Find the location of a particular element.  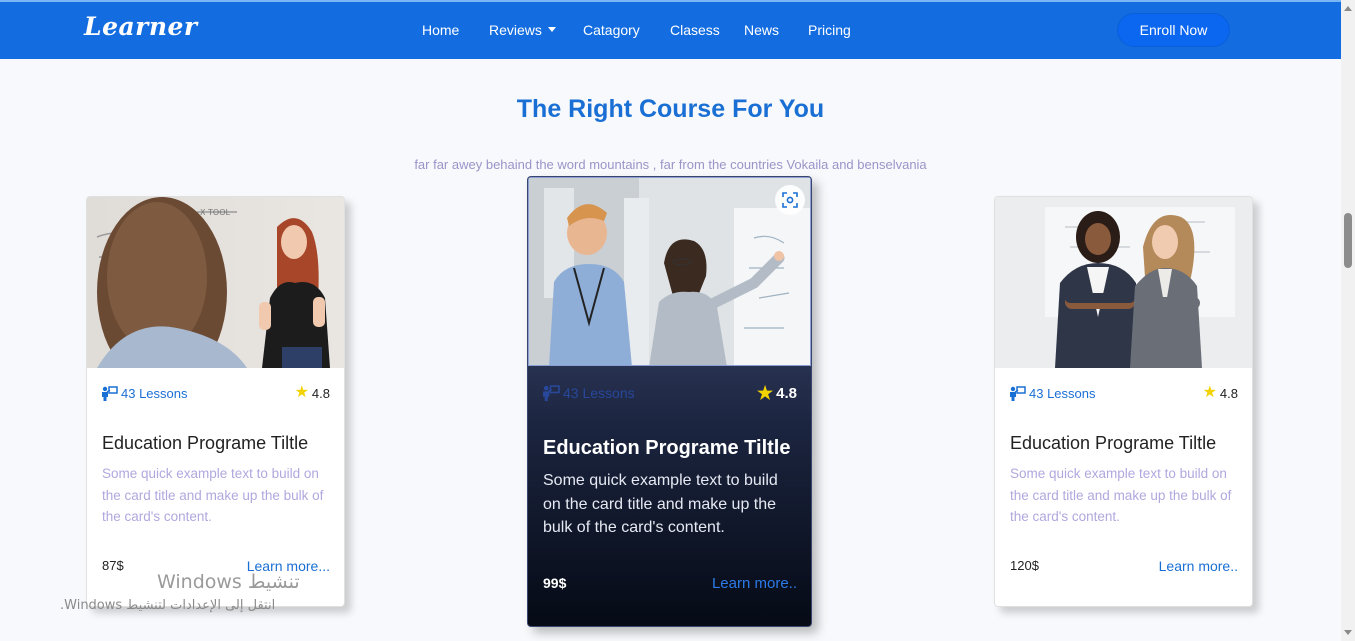

course-image-woman-at-whiteboard: X TOOL is located at coordinates (215, 282).